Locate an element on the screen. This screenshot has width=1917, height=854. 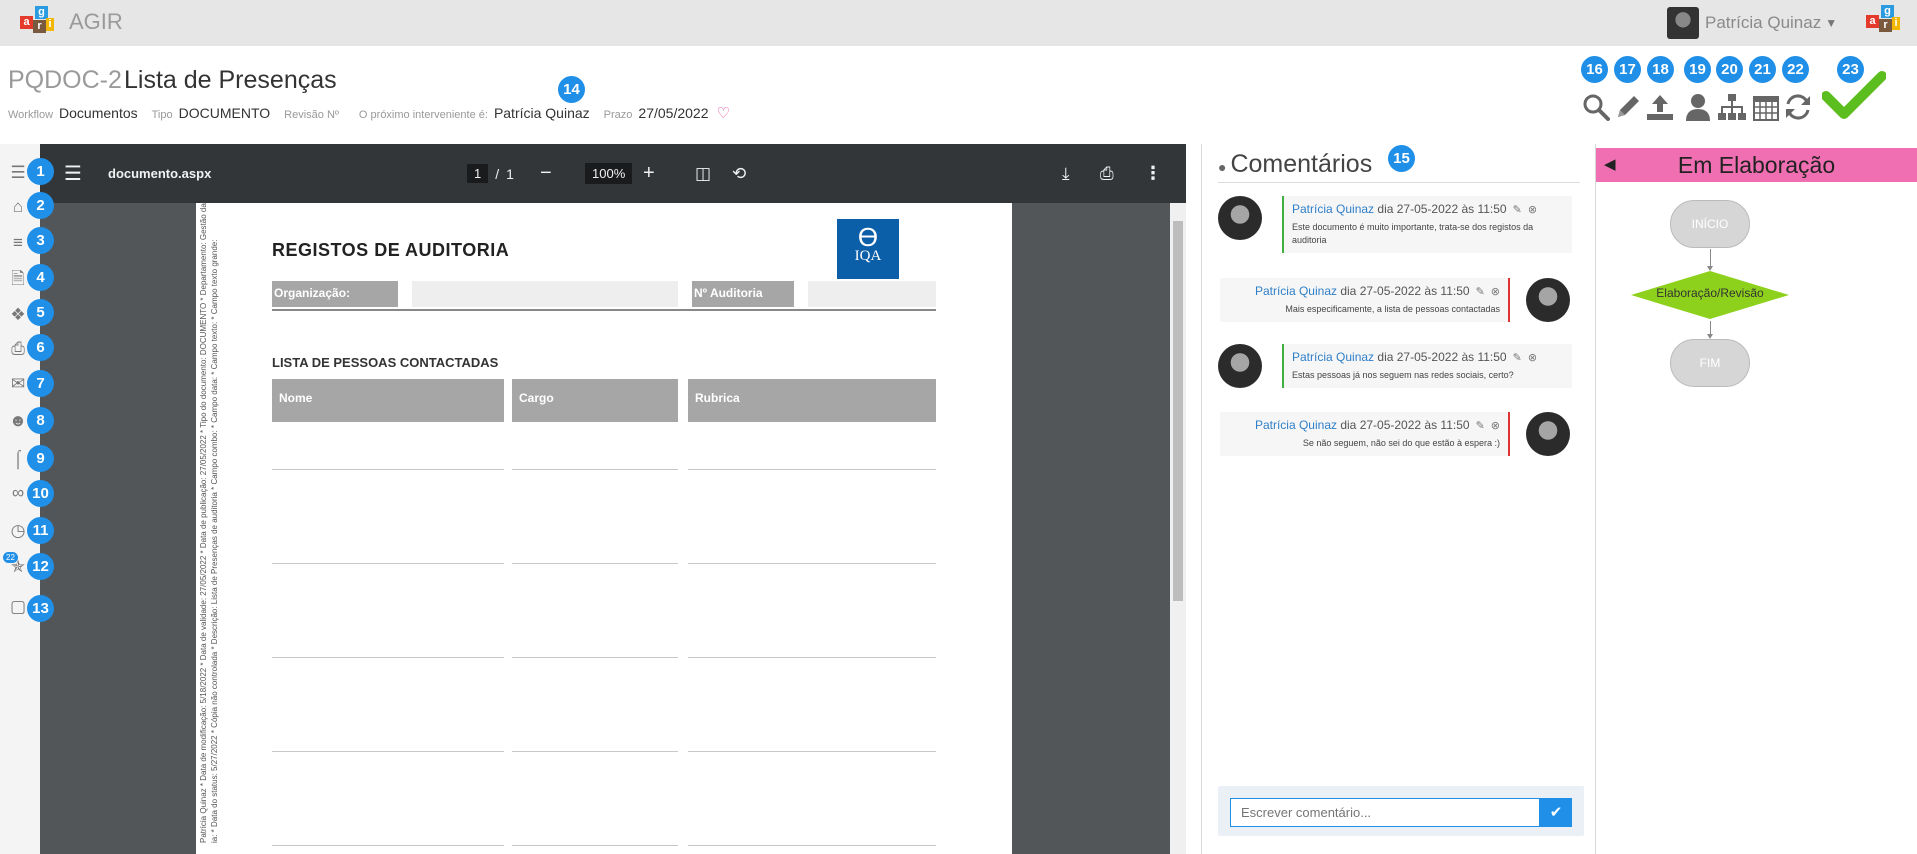
workflow-state-header: ◀ Em Elaboração is located at coordinates (1756, 165).